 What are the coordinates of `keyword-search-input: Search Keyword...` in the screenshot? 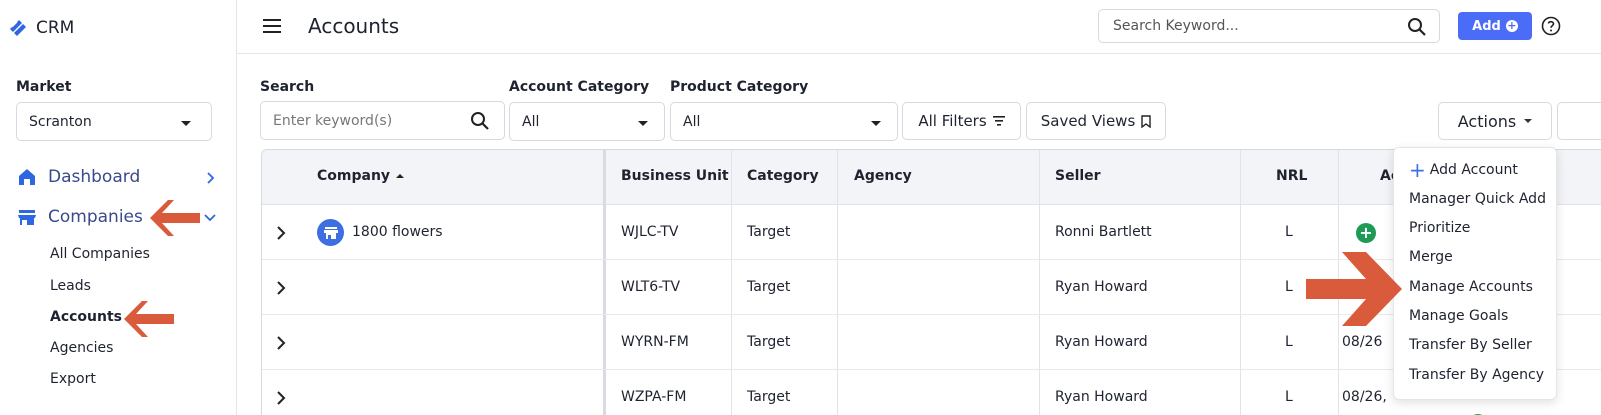 It's located at (1269, 26).